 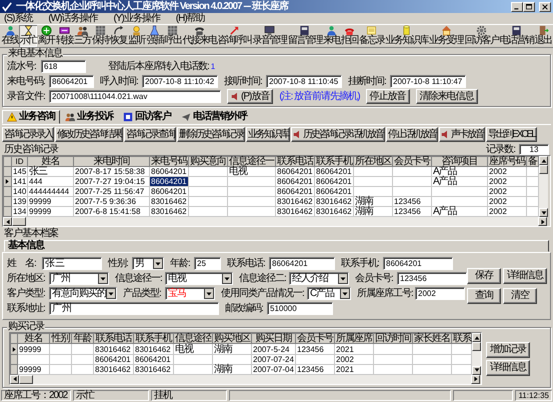 I want to click on column-header: 年龄, so click(x=83, y=339).